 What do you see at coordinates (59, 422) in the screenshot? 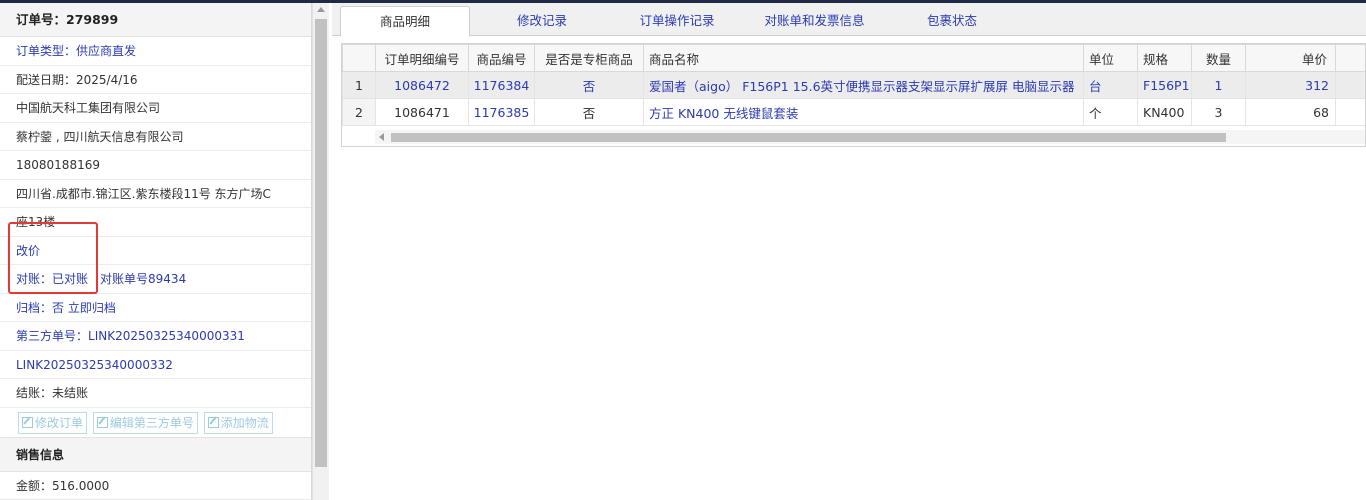
I see `edit-order-label: 修改订单` at bounding box center [59, 422].